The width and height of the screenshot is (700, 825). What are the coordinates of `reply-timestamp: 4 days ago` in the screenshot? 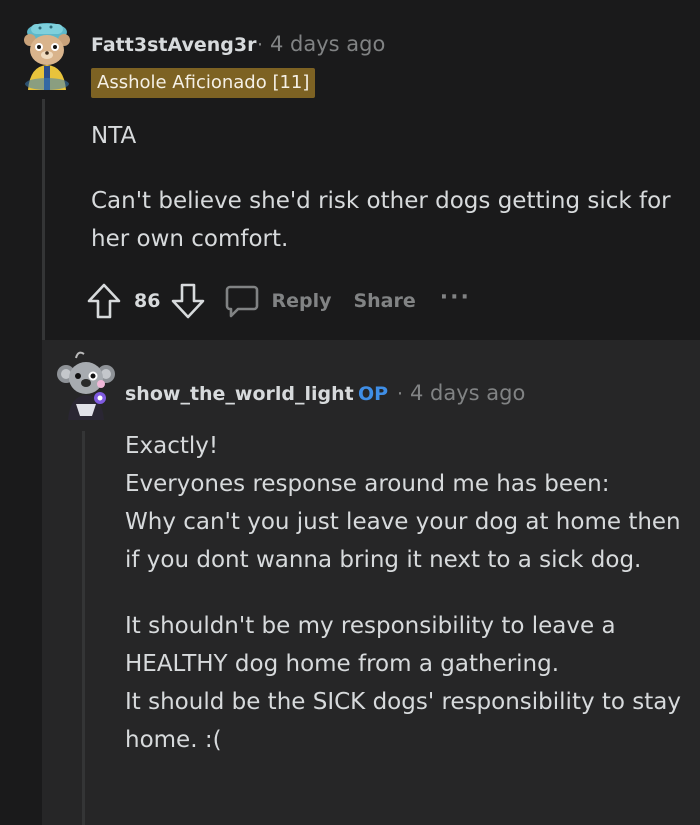 It's located at (467, 393).